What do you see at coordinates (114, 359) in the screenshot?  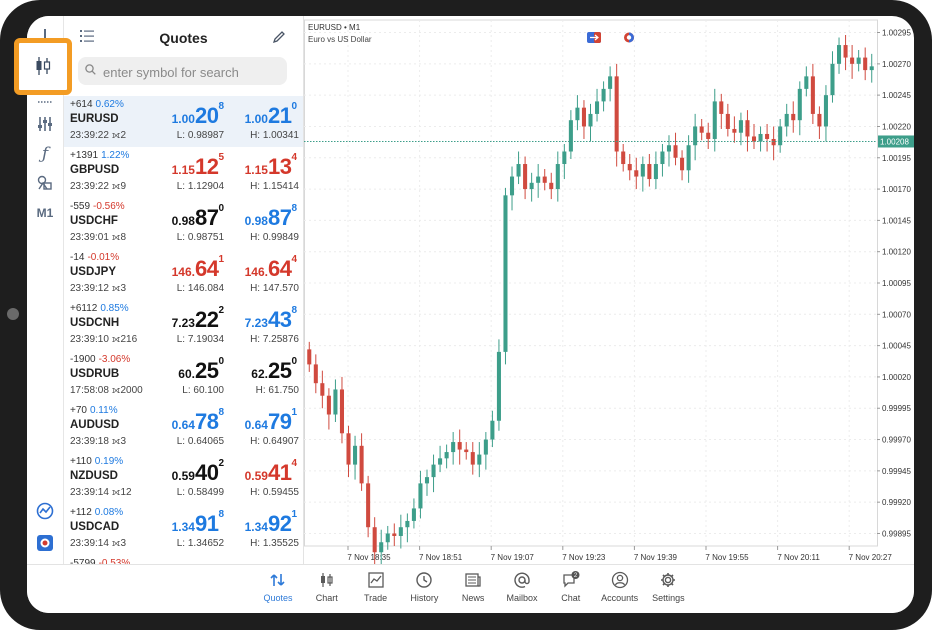 I see `quote-change-percent: -3.06%` at bounding box center [114, 359].